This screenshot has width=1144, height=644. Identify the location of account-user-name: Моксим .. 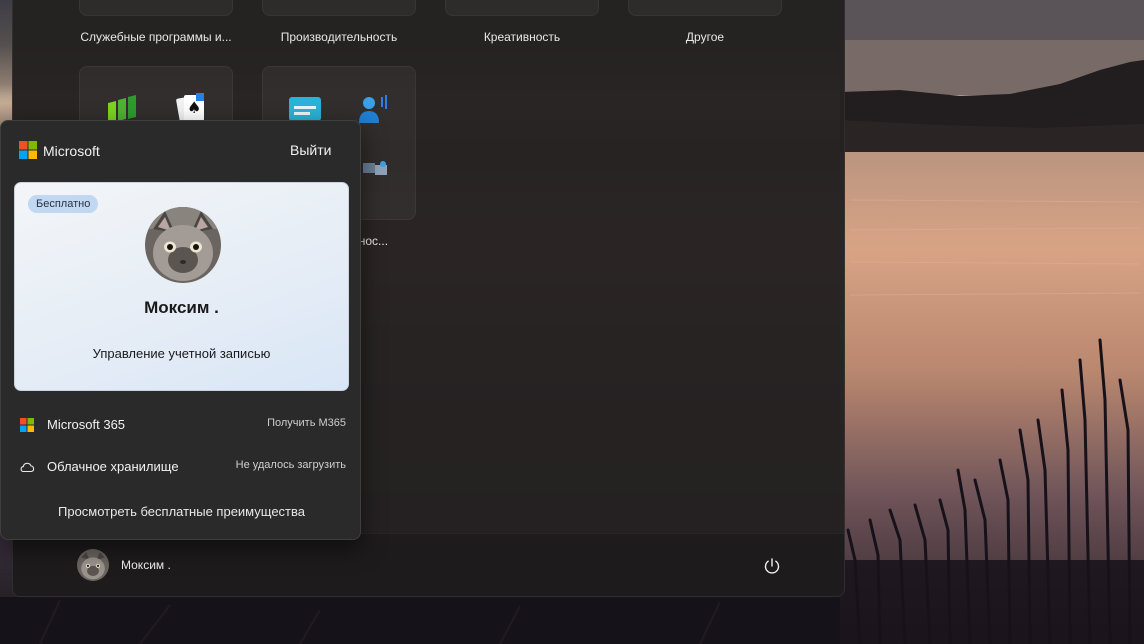
(181, 307).